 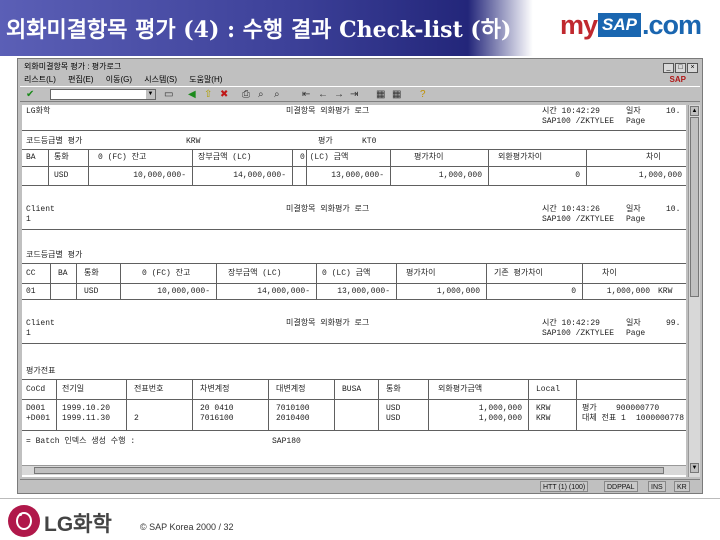 What do you see at coordinates (277, 94) in the screenshot?
I see `find-next-icon: ⌕` at bounding box center [277, 94].